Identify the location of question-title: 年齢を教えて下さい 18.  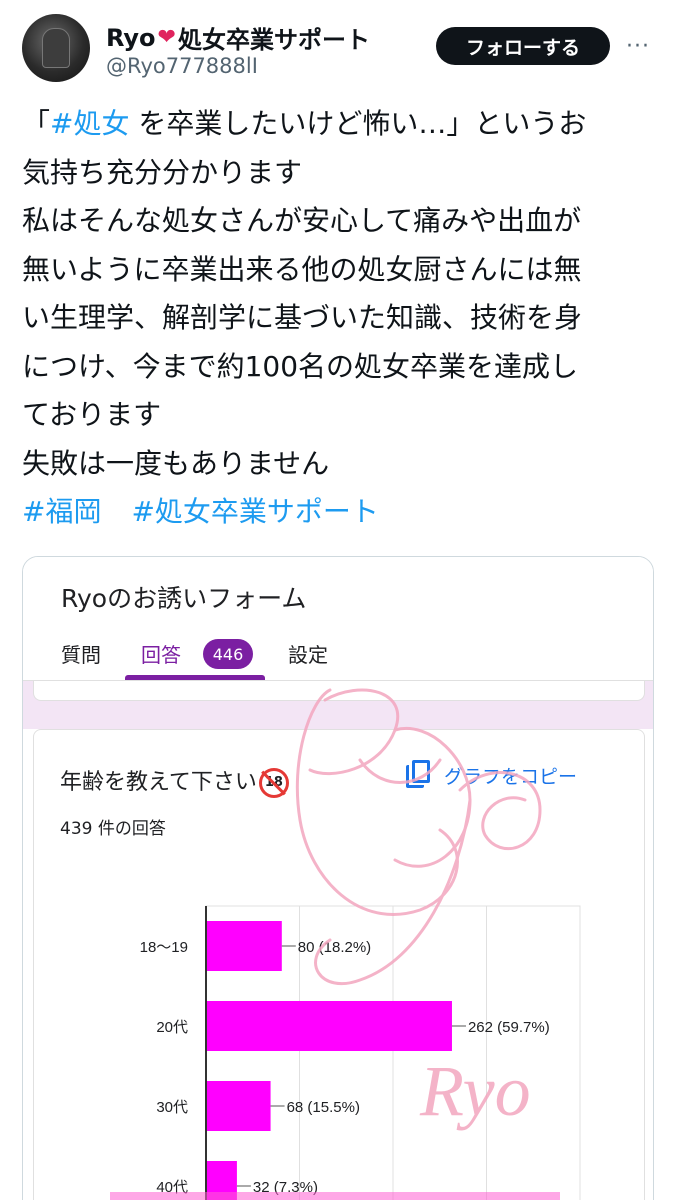
(174, 781).